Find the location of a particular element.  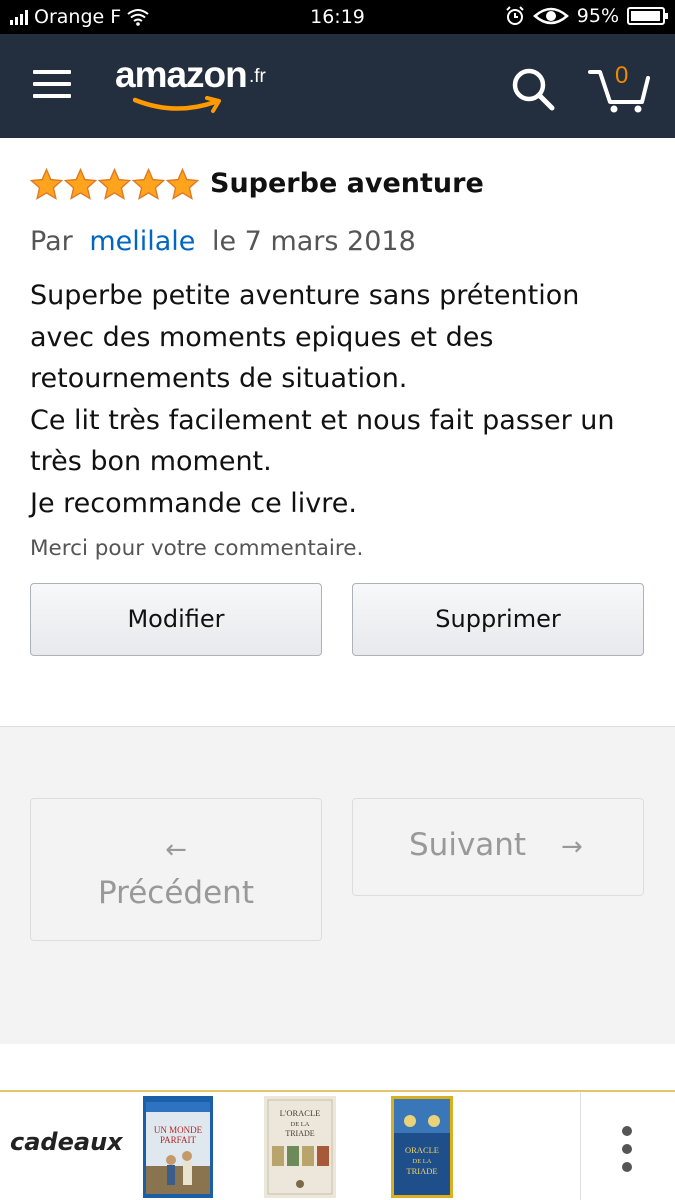

search-icon is located at coordinates (533, 89).